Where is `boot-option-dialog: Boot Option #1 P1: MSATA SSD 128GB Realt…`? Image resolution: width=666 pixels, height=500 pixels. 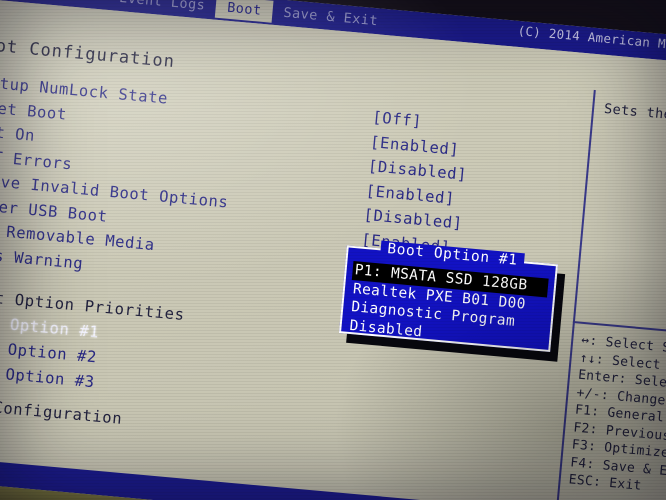 boot-option-dialog: Boot Option #1 P1: MSATA SSD 128GB Realt… is located at coordinates (448, 296).